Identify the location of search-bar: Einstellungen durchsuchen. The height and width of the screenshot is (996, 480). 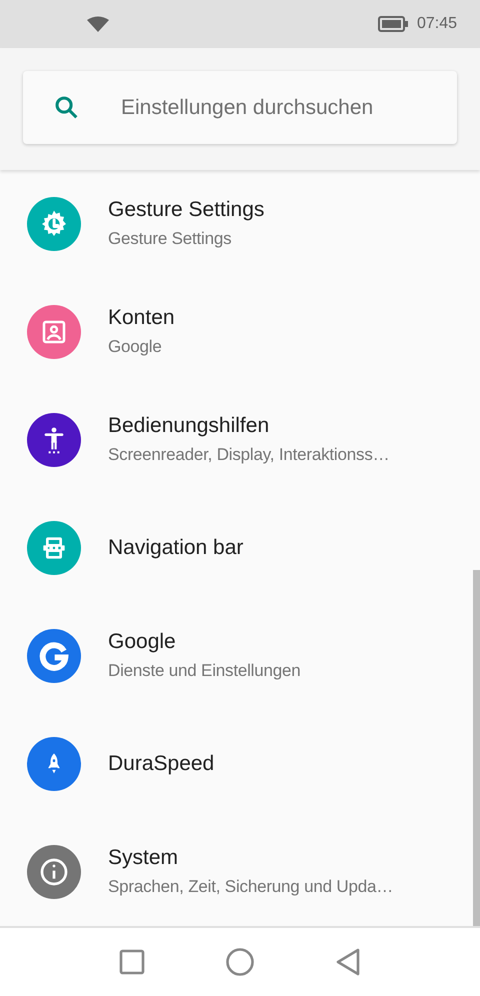
(240, 107).